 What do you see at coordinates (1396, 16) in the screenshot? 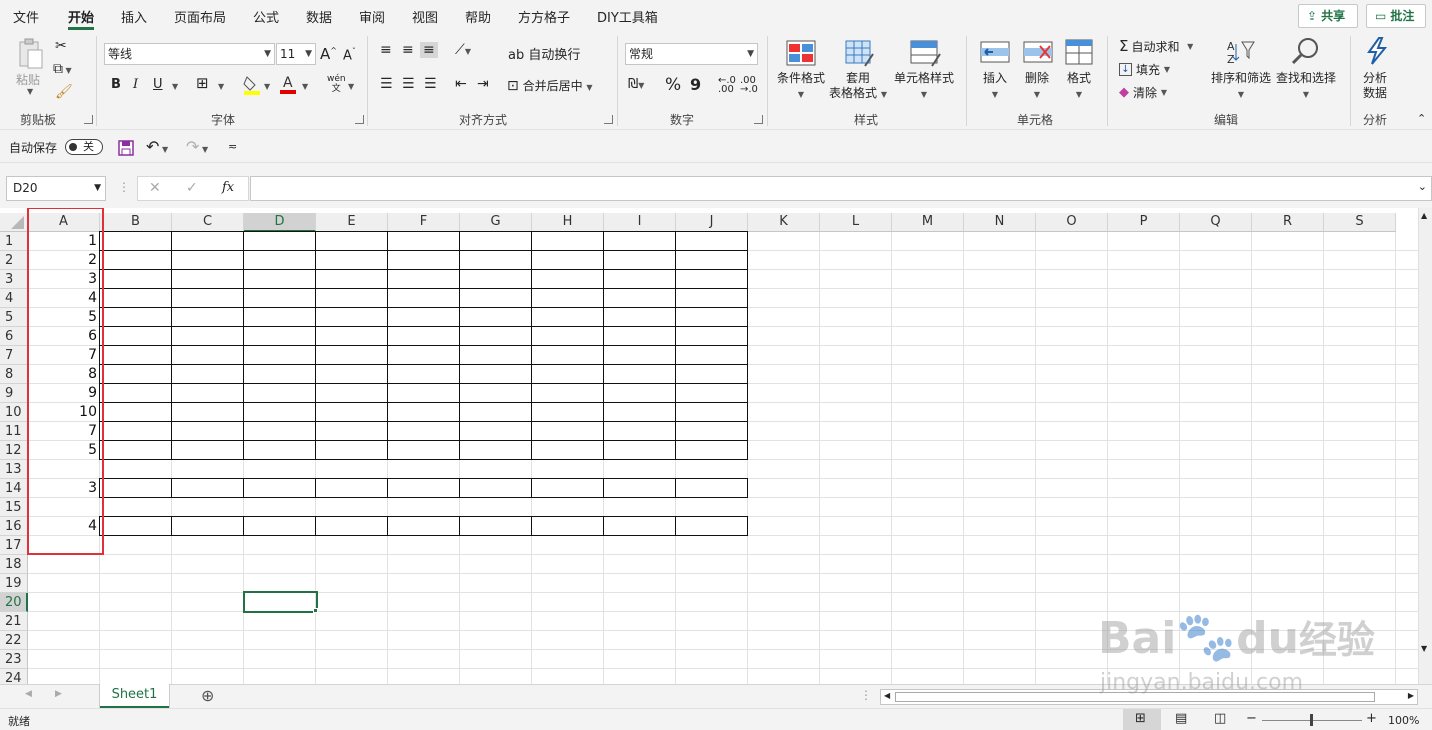
I see `comments-button: ▭ 批注` at bounding box center [1396, 16].